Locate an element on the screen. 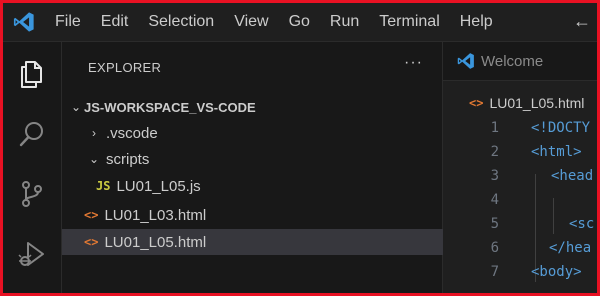  js-file-icon: JS is located at coordinates (103, 186).